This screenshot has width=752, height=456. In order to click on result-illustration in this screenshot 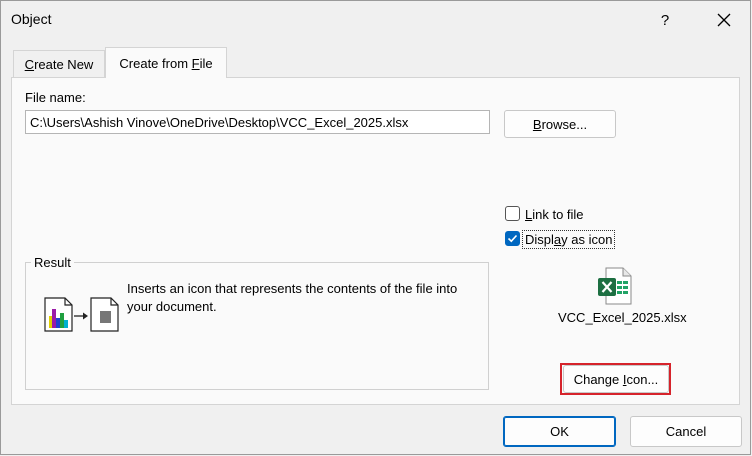, I will do `click(83, 315)`.